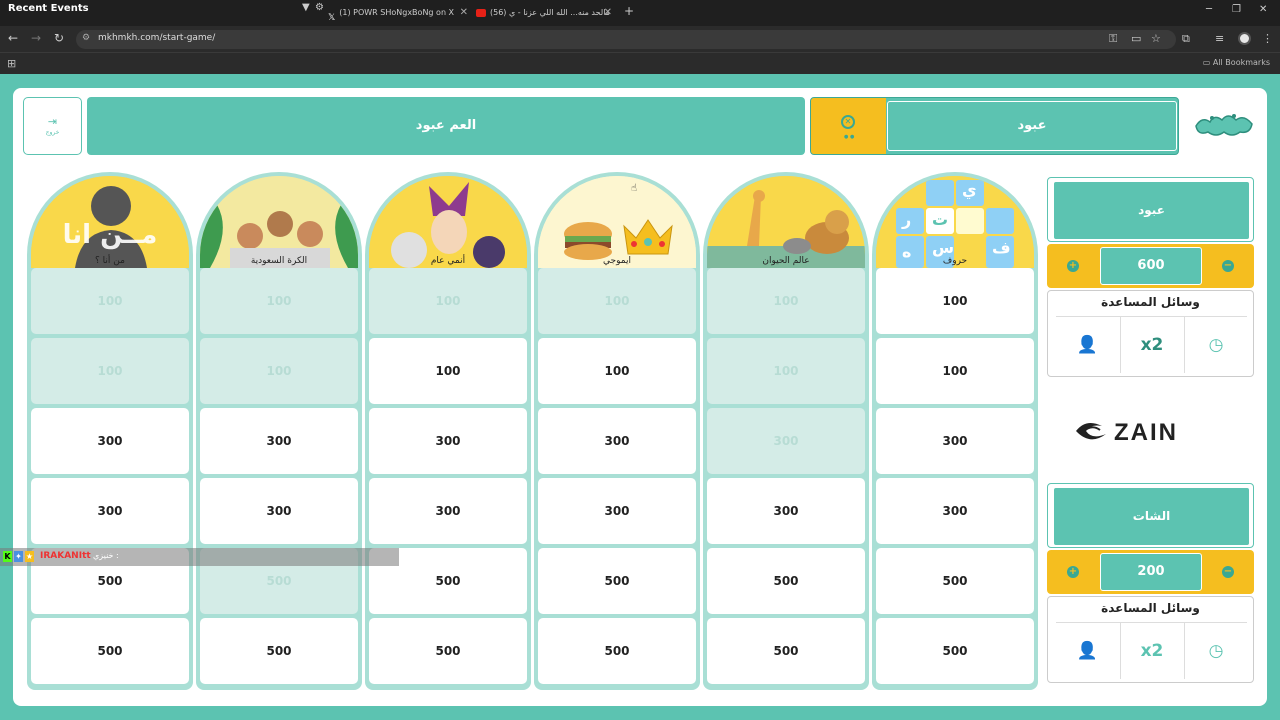 Image resolution: width=1280 pixels, height=720 pixels. What do you see at coordinates (481, 12) in the screenshot?
I see `youtube-icon` at bounding box center [481, 12].